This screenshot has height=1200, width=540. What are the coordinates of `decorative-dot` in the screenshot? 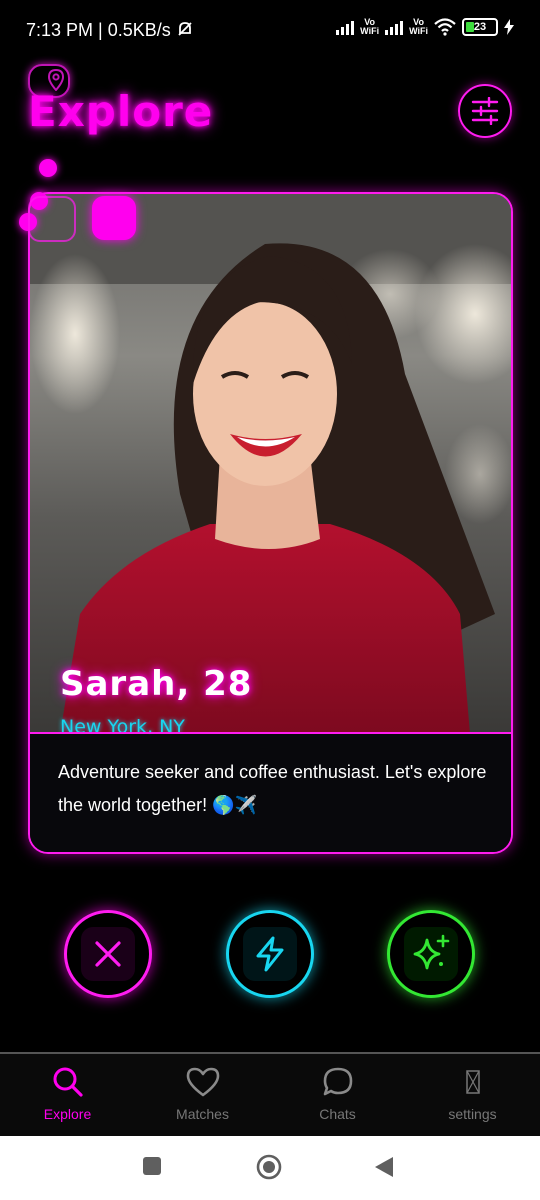 It's located at (48, 168).